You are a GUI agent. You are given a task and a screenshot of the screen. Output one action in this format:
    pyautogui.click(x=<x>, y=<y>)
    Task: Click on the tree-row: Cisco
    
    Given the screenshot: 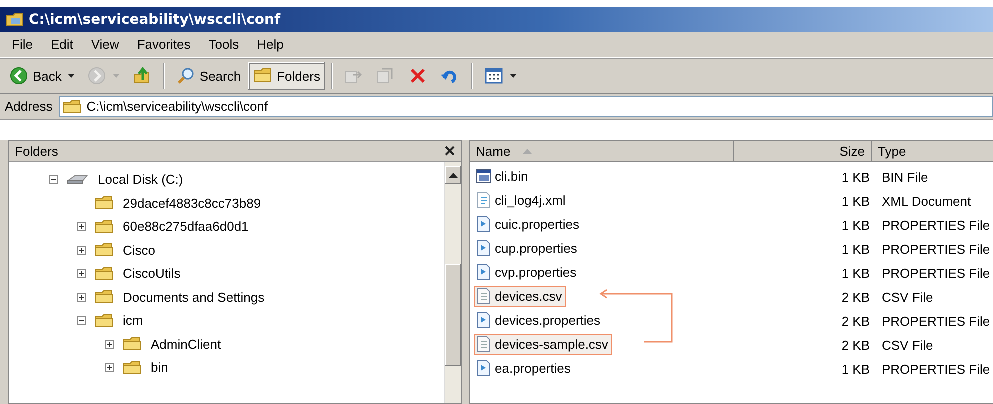 What is the action you would take?
    pyautogui.click(x=260, y=250)
    